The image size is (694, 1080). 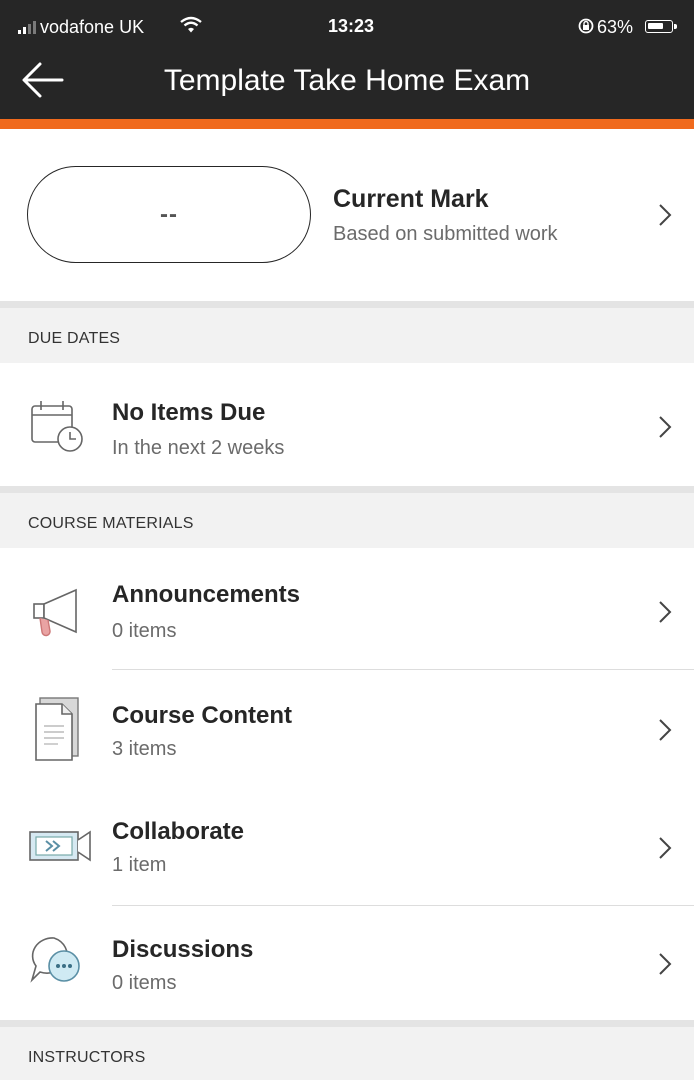 What do you see at coordinates (144, 631) in the screenshot?
I see `announcements-count: 0 items` at bounding box center [144, 631].